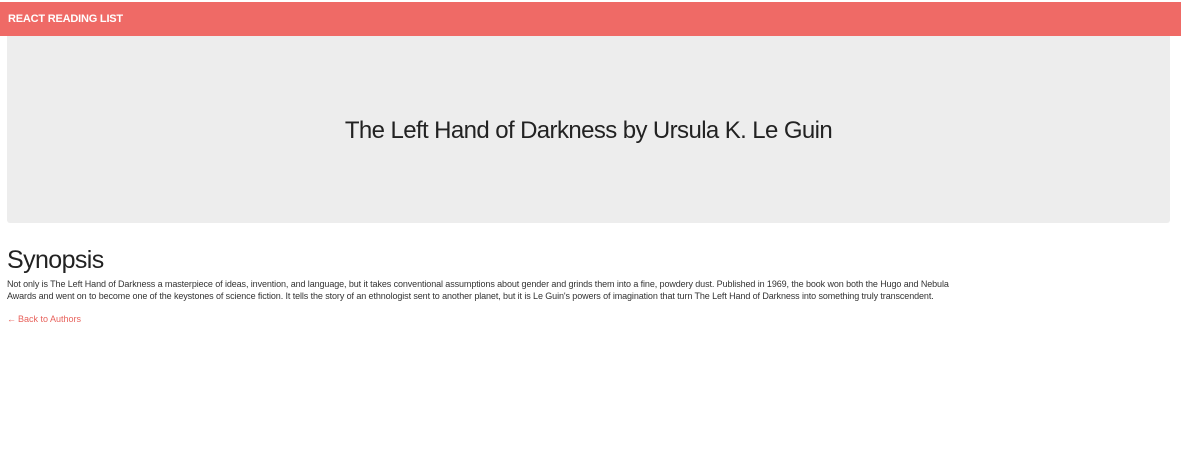  Describe the element at coordinates (65, 19) in the screenshot. I see `brand-link: REACT READING LIST` at that location.